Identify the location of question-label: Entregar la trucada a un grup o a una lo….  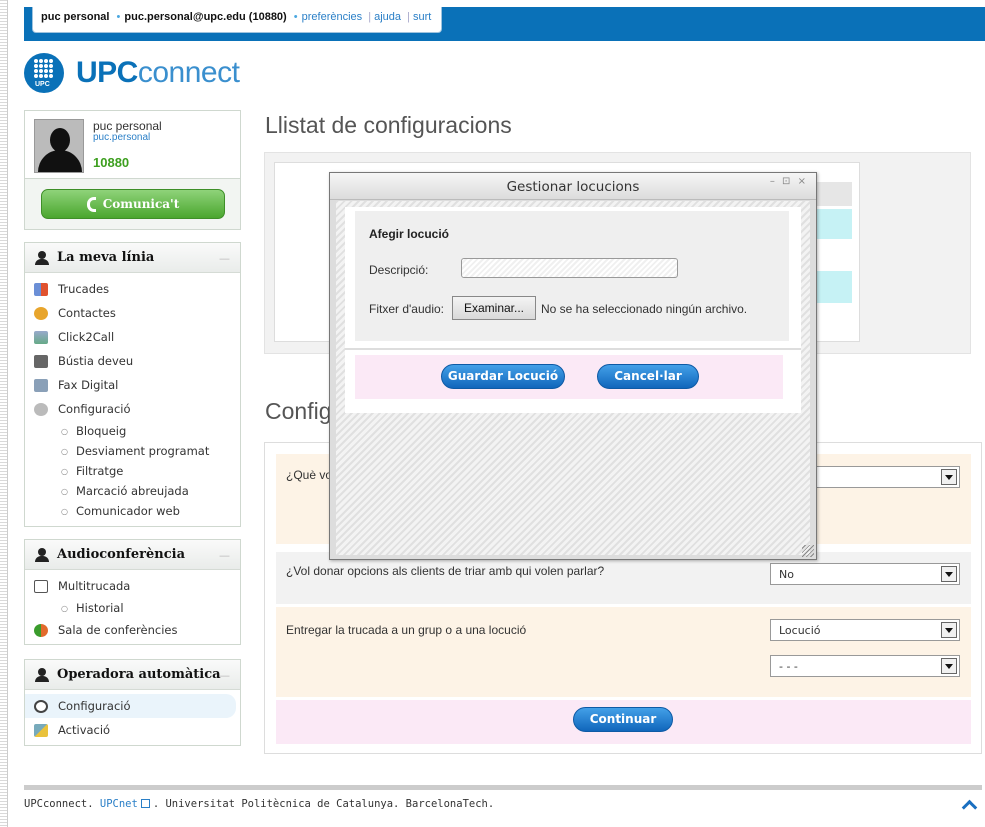
(406, 630).